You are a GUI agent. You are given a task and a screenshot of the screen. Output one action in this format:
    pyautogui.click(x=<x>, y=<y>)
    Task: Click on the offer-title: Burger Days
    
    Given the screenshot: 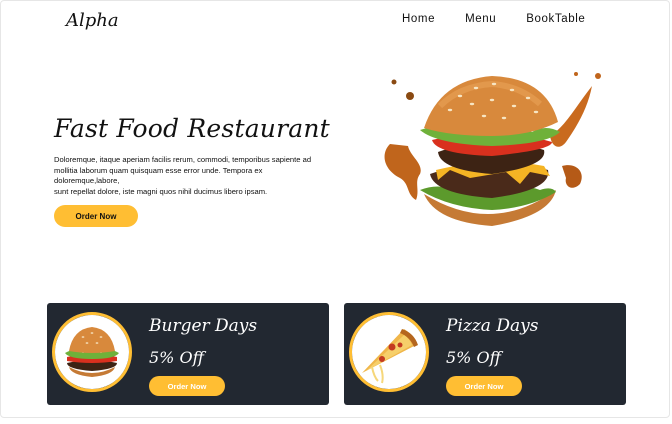 What is the action you would take?
    pyautogui.click(x=203, y=326)
    